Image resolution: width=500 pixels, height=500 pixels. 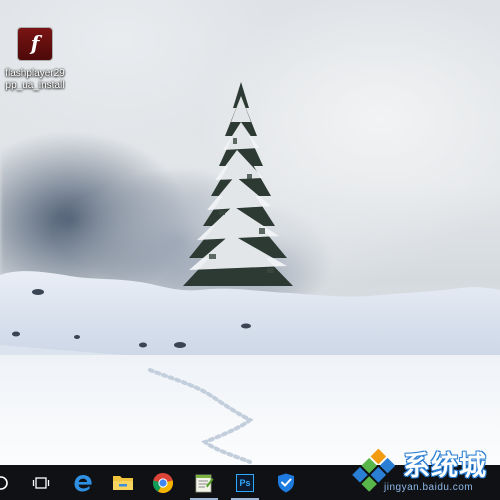 What do you see at coordinates (35, 79) in the screenshot?
I see `desktop-icon-label: flashplayer29pp_ua_install` at bounding box center [35, 79].